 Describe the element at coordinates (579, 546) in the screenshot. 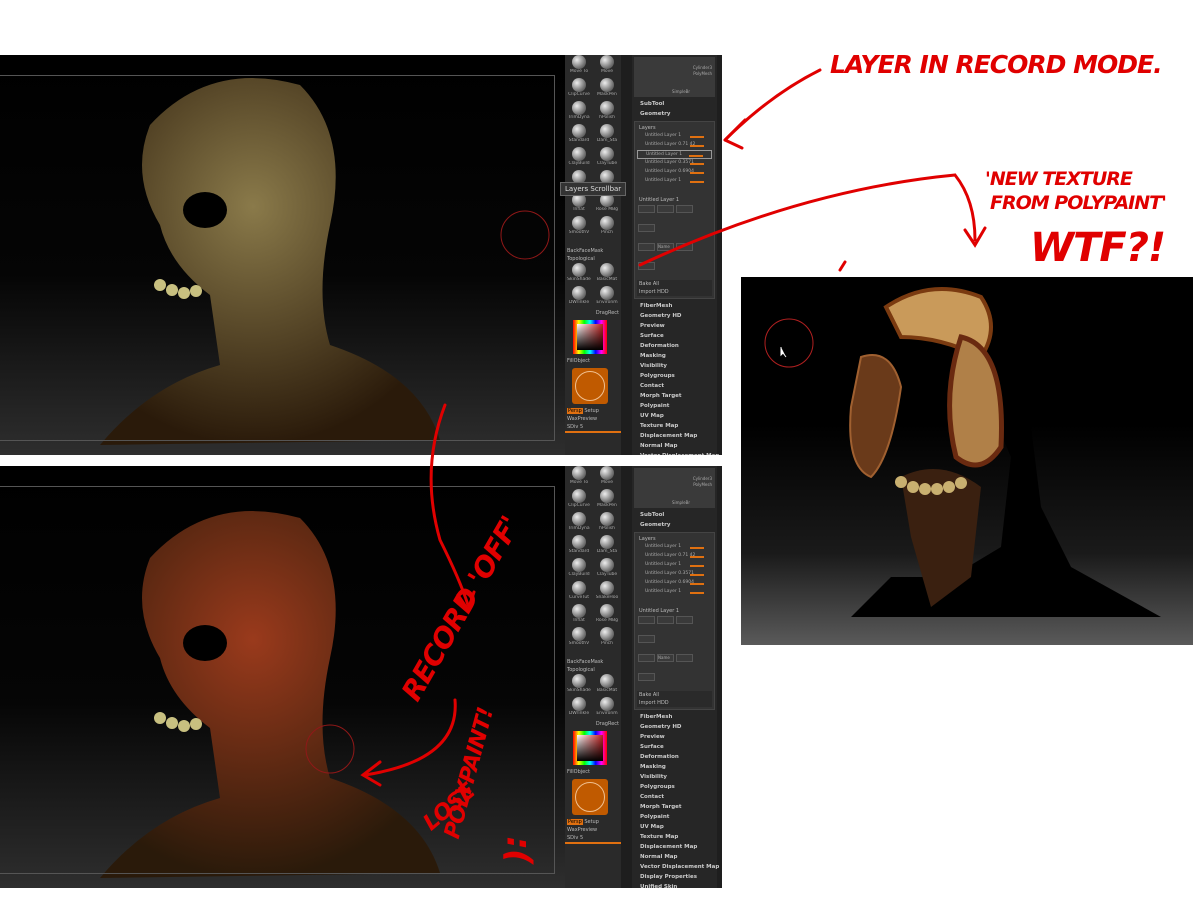

I see `brush-button: Standard` at that location.